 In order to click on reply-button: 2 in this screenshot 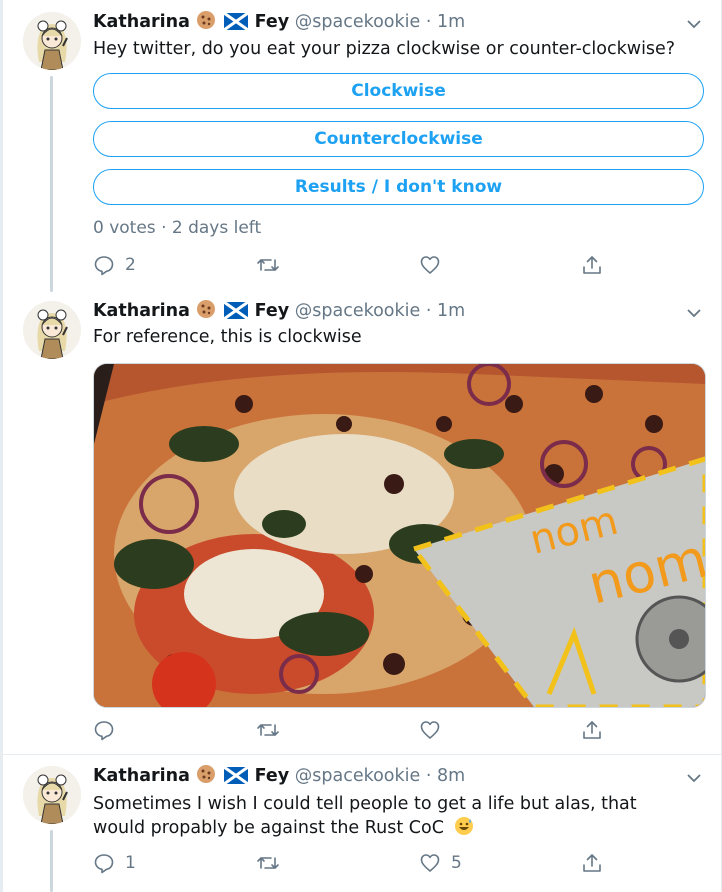, I will do `click(114, 265)`.